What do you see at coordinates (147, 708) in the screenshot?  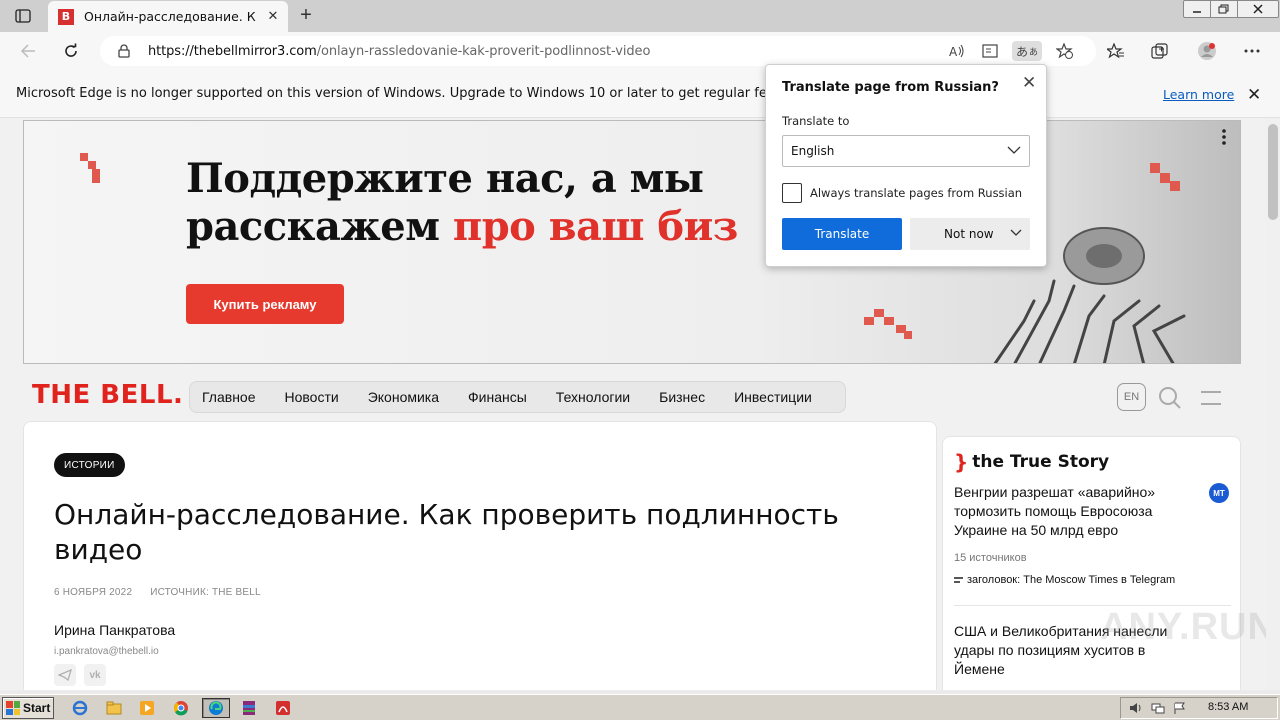 I see `media-player-icon` at bounding box center [147, 708].